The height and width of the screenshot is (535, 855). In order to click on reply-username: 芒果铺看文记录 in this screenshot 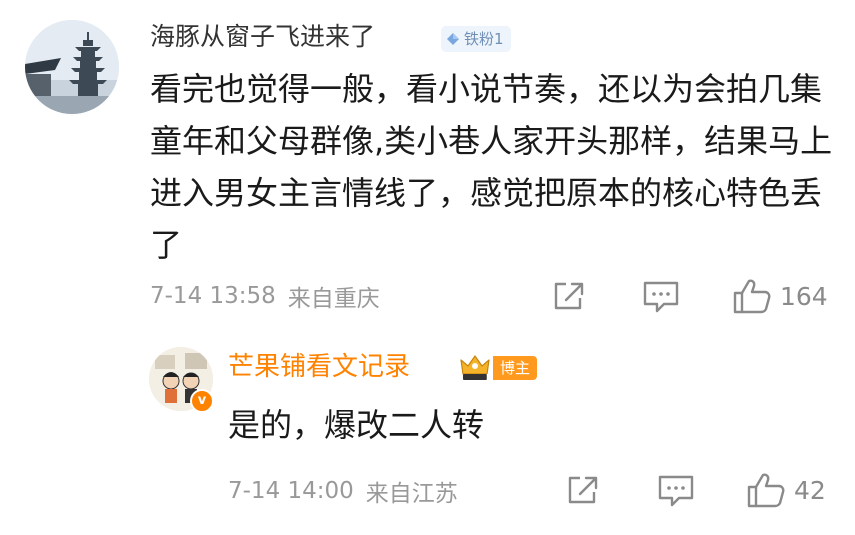, I will do `click(319, 367)`.